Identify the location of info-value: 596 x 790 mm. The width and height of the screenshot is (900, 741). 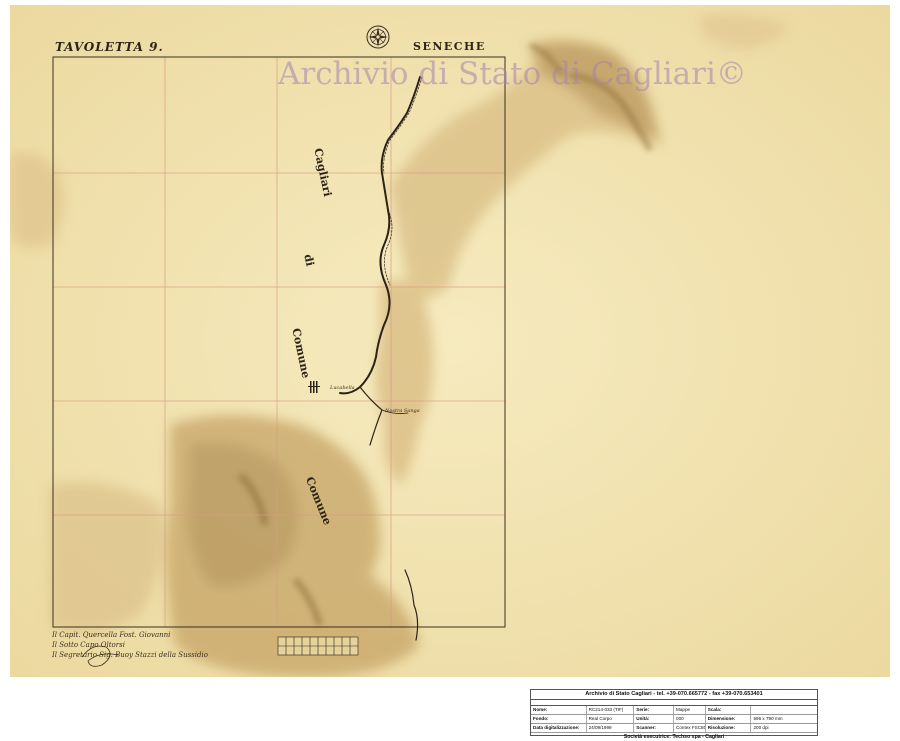
(768, 718).